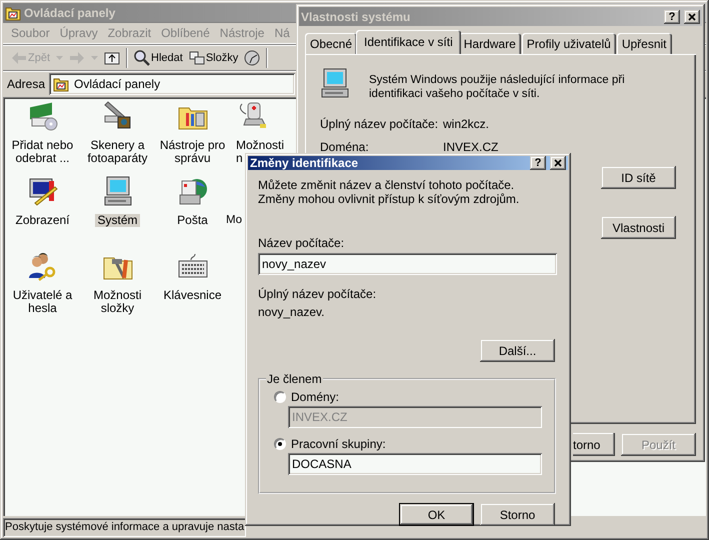  Describe the element at coordinates (158, 58) in the screenshot. I see `search-button: Hledat` at that location.